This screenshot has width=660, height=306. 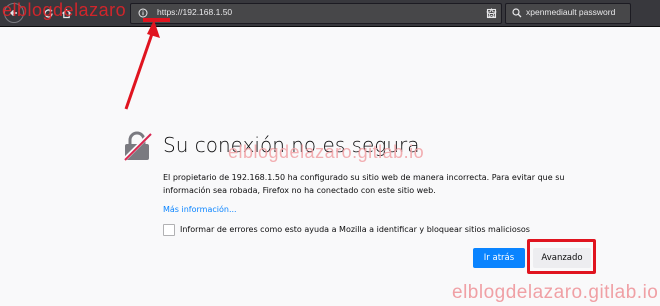 I want to click on url-text: https://192.168.1.50, so click(x=195, y=12).